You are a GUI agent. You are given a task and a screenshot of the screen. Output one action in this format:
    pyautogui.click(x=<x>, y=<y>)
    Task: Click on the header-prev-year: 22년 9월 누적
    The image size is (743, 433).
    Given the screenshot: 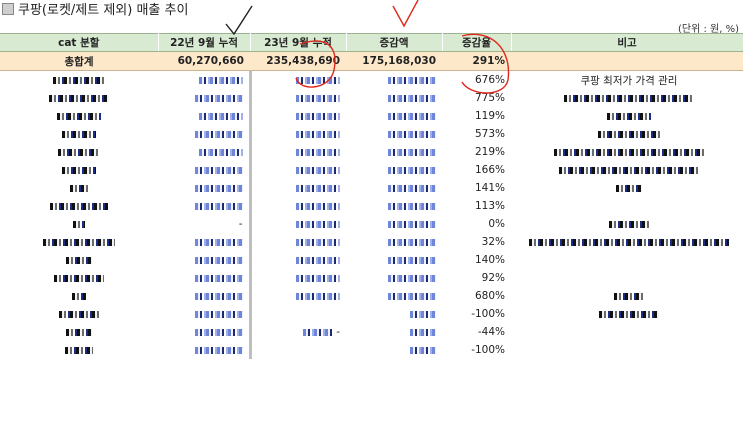 What is the action you would take?
    pyautogui.click(x=204, y=42)
    